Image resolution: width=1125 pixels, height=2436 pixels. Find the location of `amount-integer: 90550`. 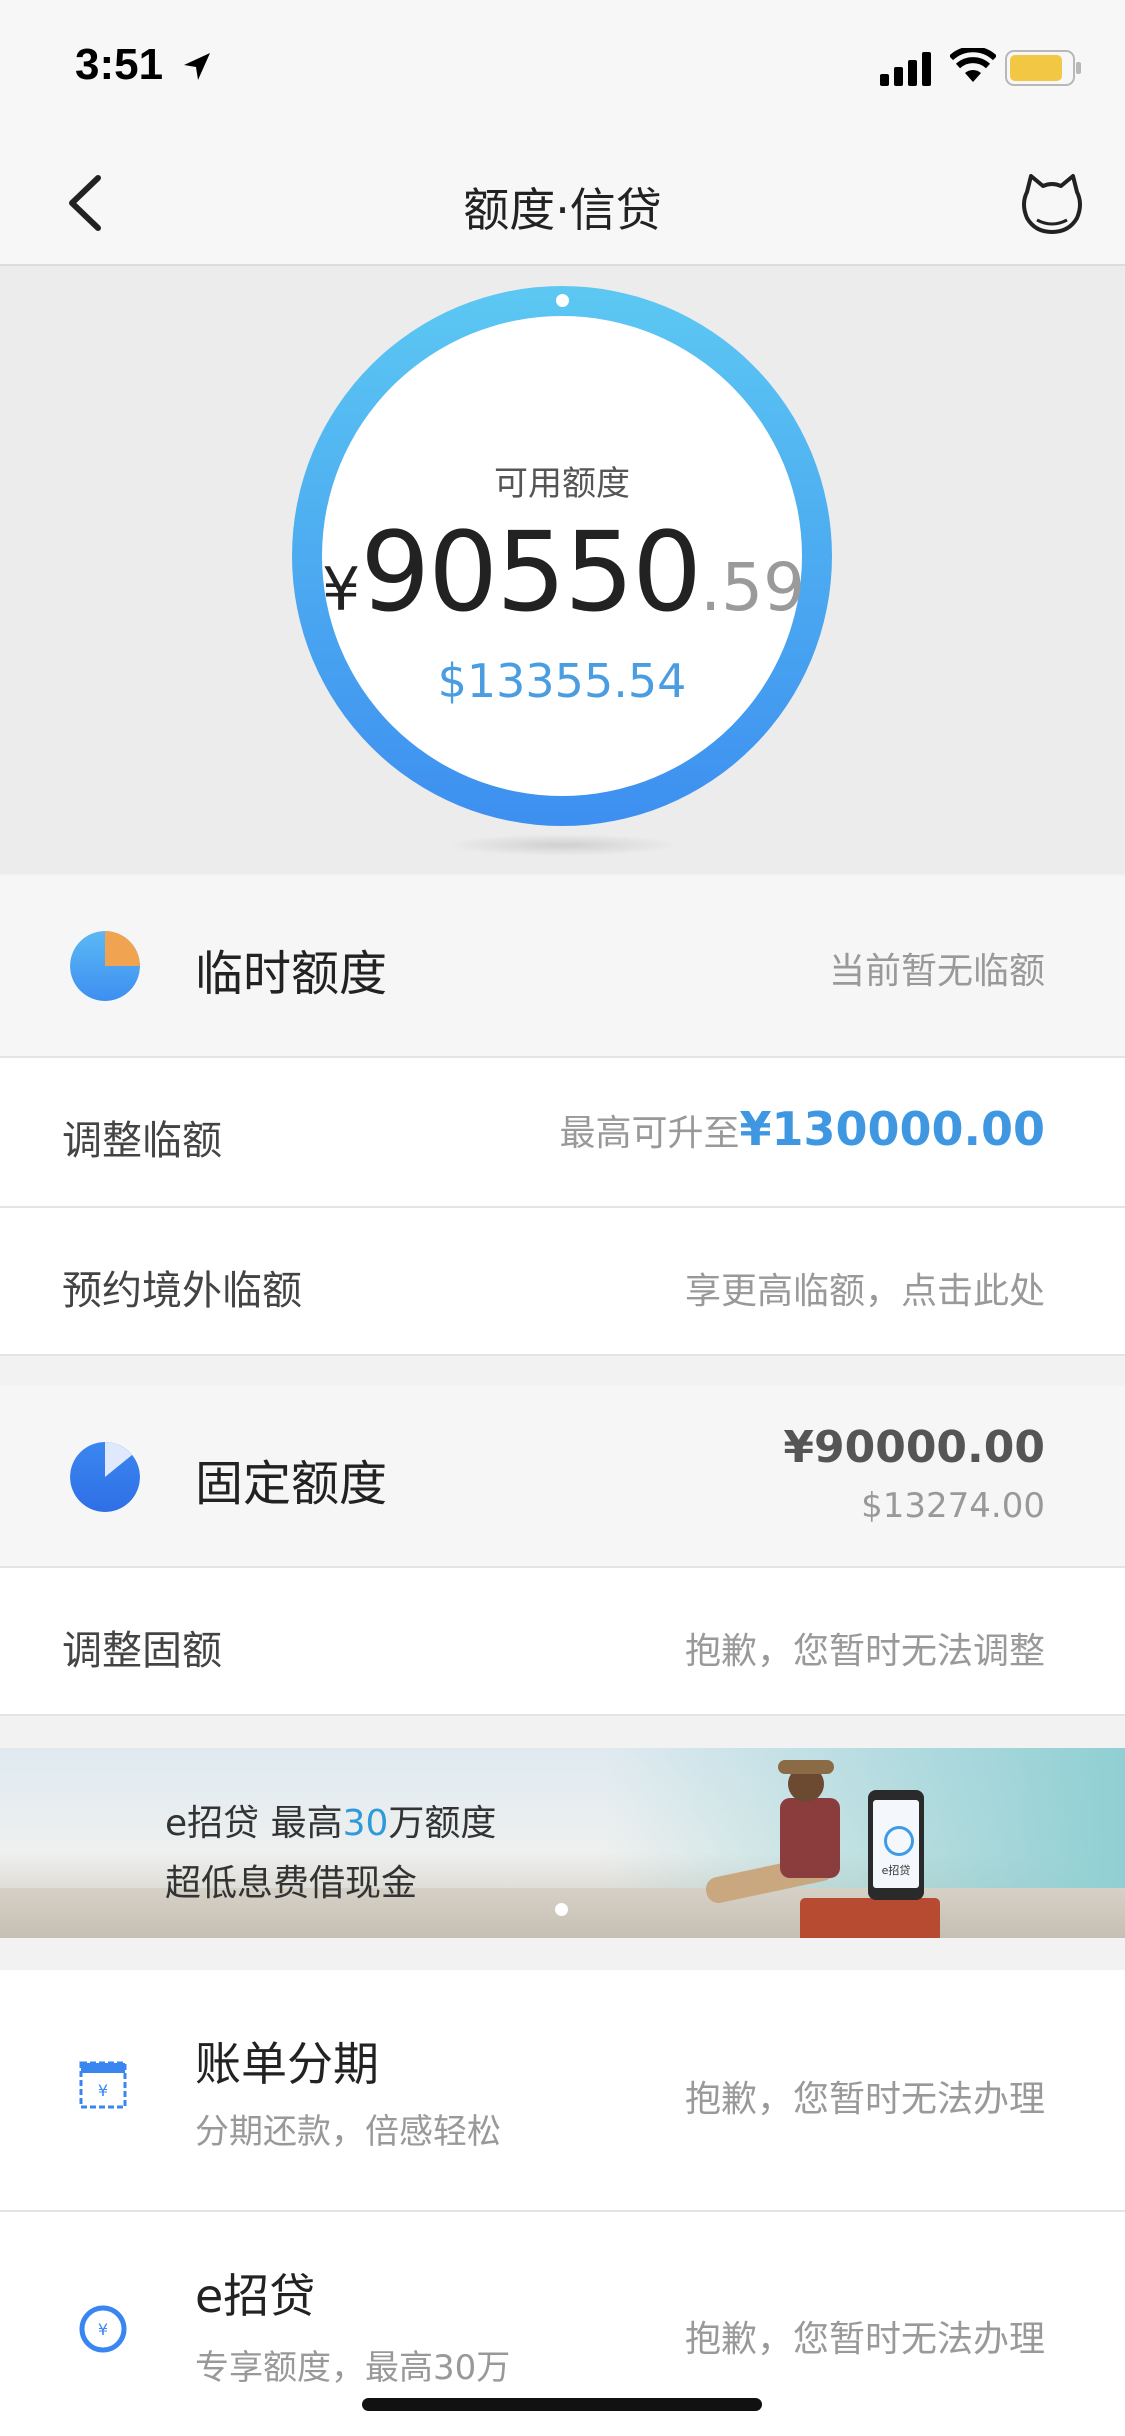

amount-integer: 90550 is located at coordinates (531, 572).